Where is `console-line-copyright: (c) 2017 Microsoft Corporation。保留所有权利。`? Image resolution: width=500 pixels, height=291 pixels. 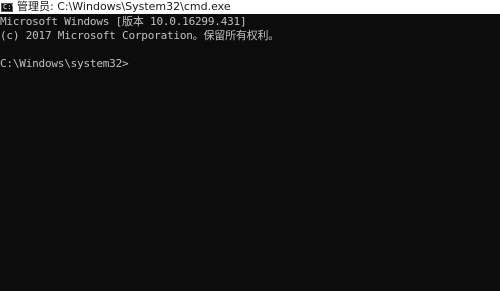 console-line-copyright: (c) 2017 Microsoft Corporation。保留所有权利。 is located at coordinates (140, 35).